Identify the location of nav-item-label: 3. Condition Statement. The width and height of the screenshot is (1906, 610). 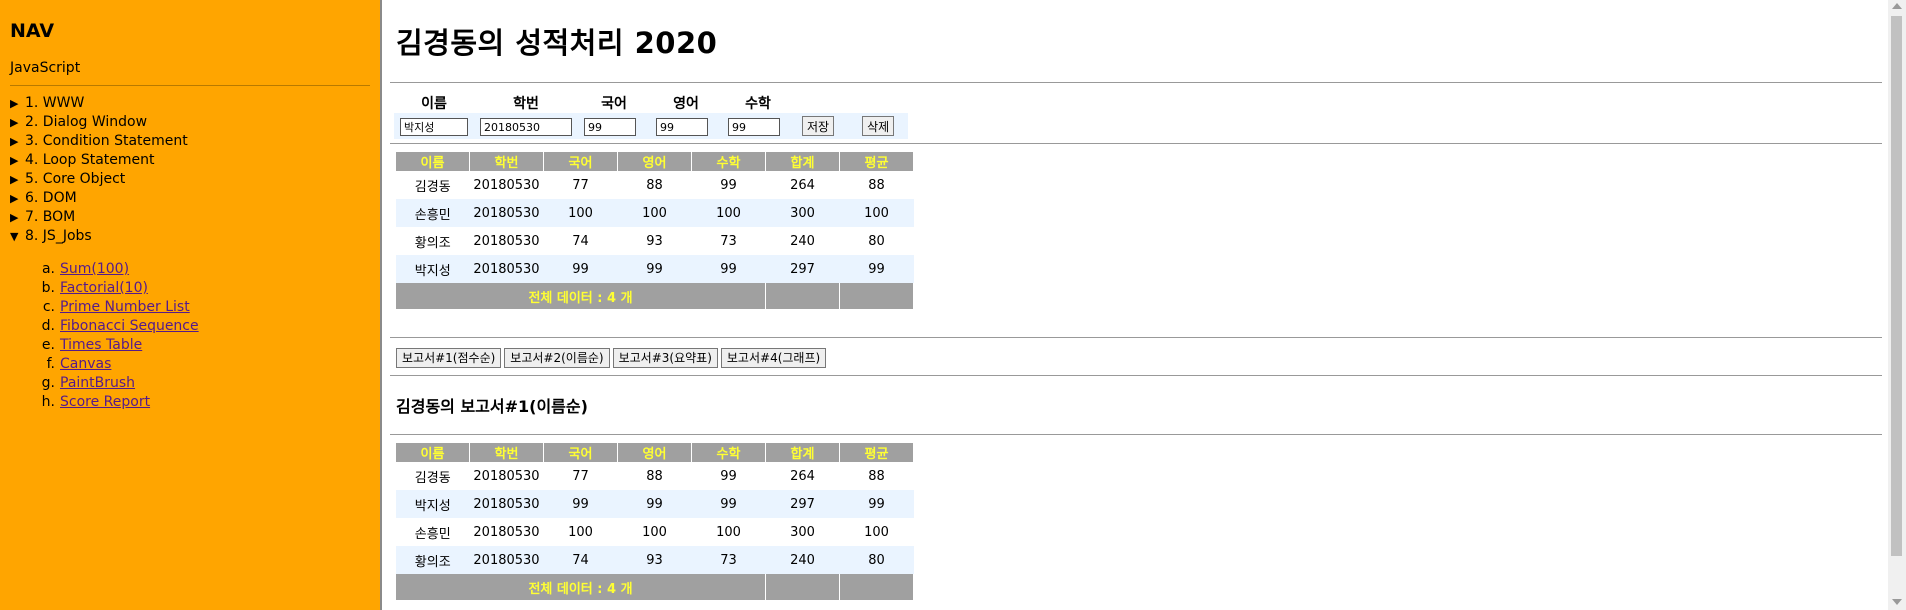
(106, 141).